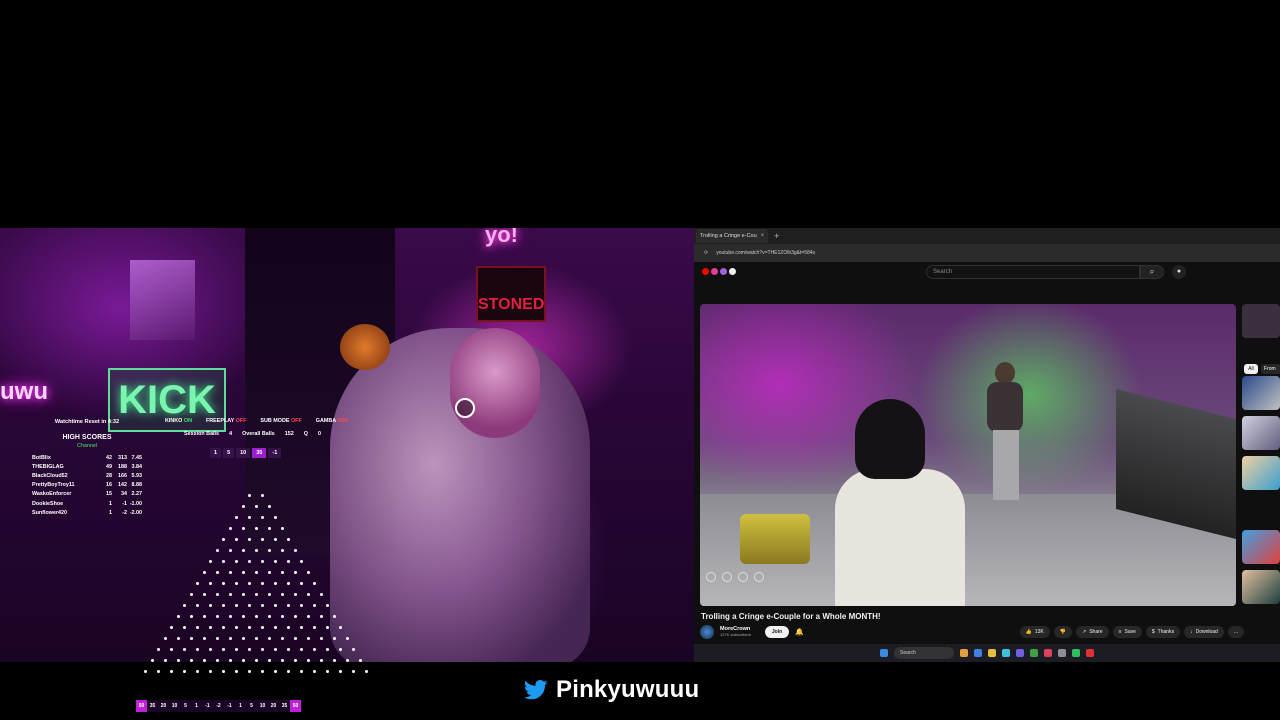 The width and height of the screenshot is (1280, 720). I want to click on discord-icon, so click(1020, 653).